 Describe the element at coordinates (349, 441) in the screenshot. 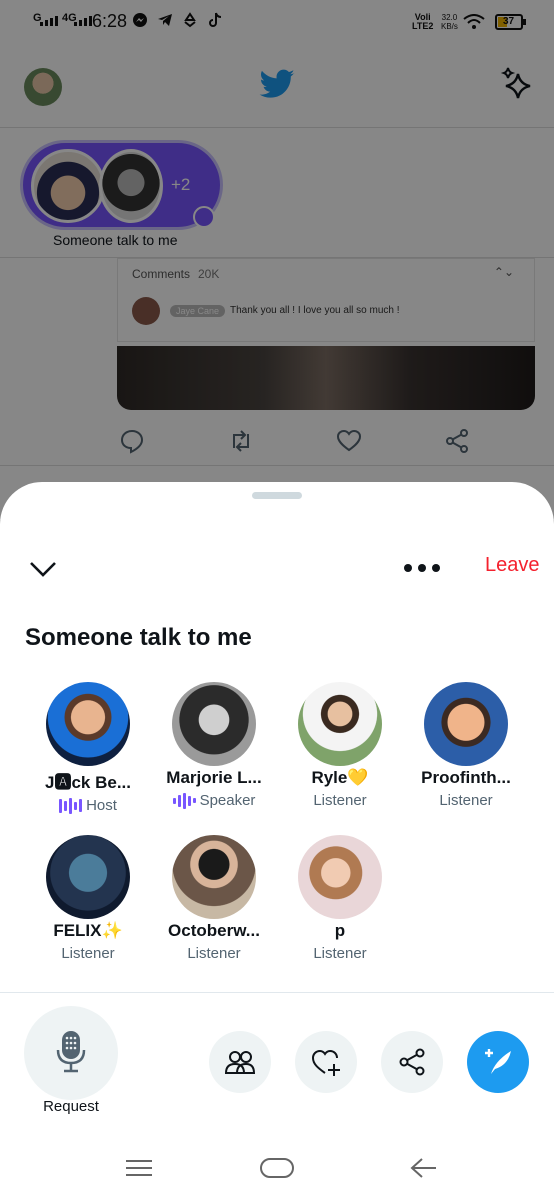

I see `like-icon` at that location.